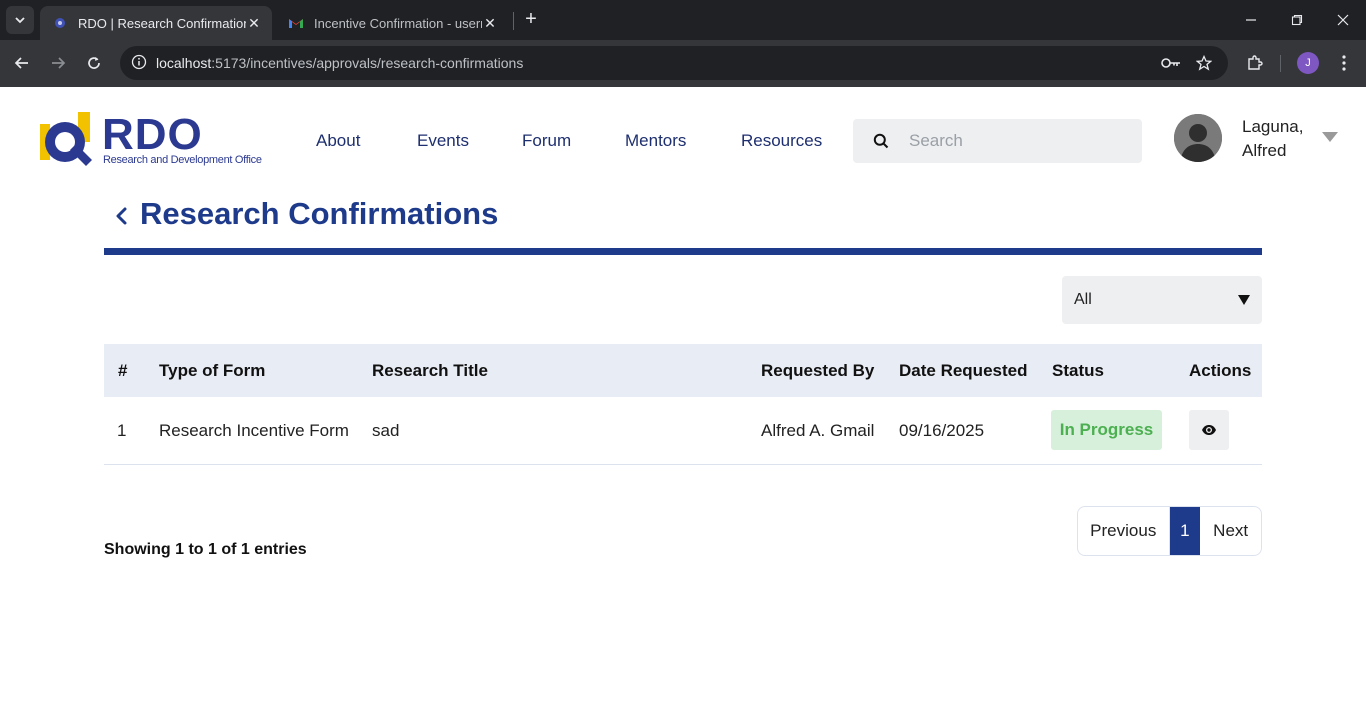 Image resolution: width=1366 pixels, height=720 pixels. I want to click on cell-requested-by: Alfred A. Gmail, so click(818, 430).